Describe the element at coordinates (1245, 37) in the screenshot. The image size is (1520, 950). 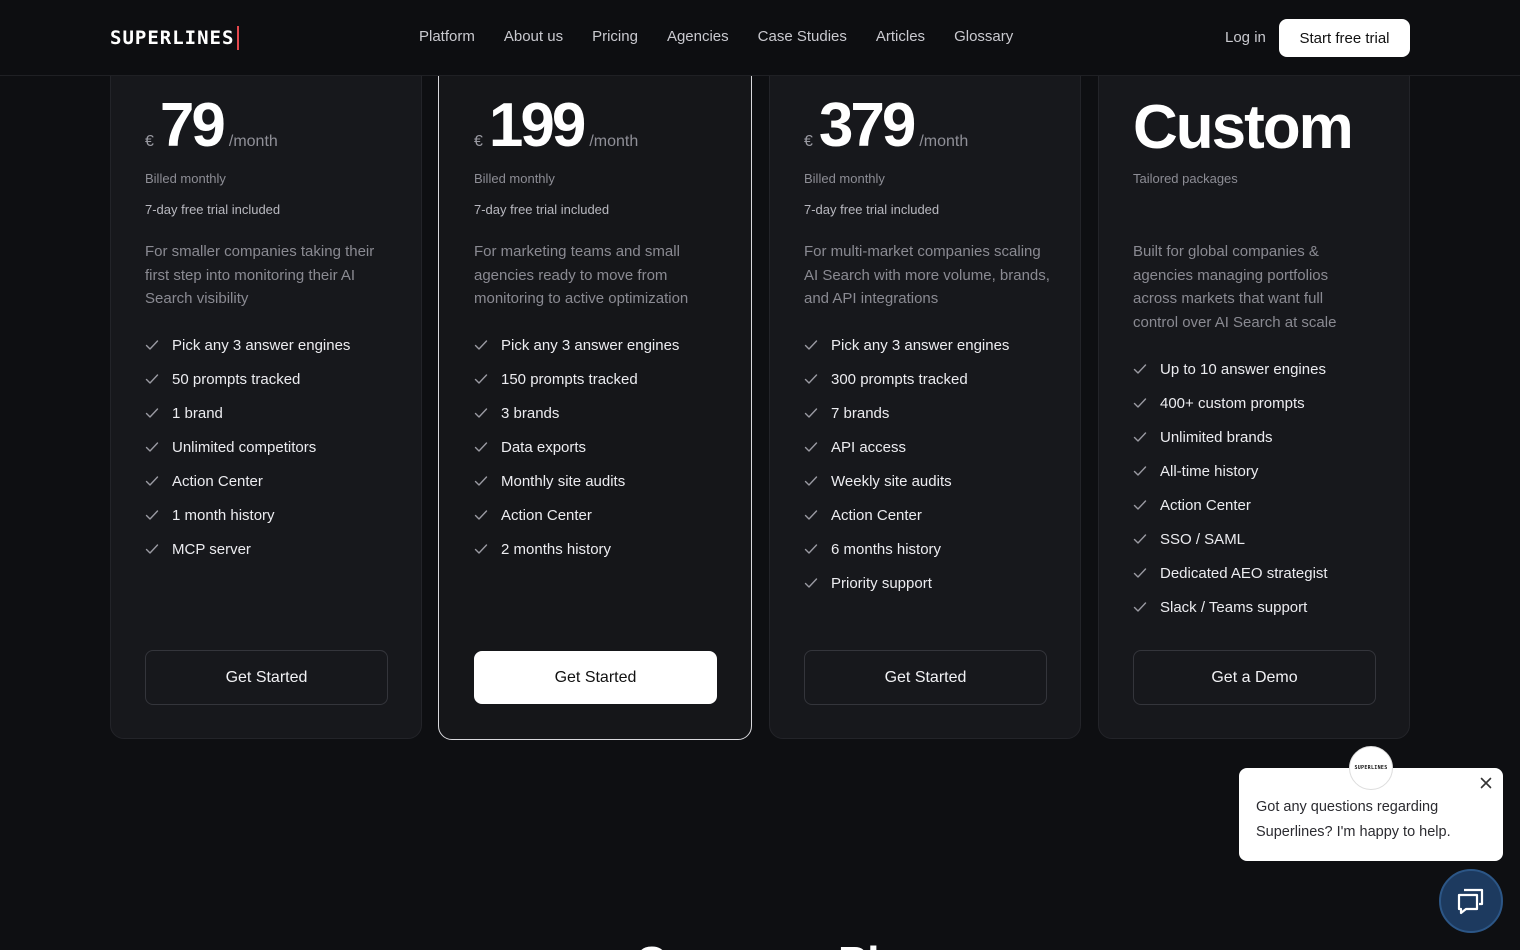
I see `login-link: Log in` at that location.